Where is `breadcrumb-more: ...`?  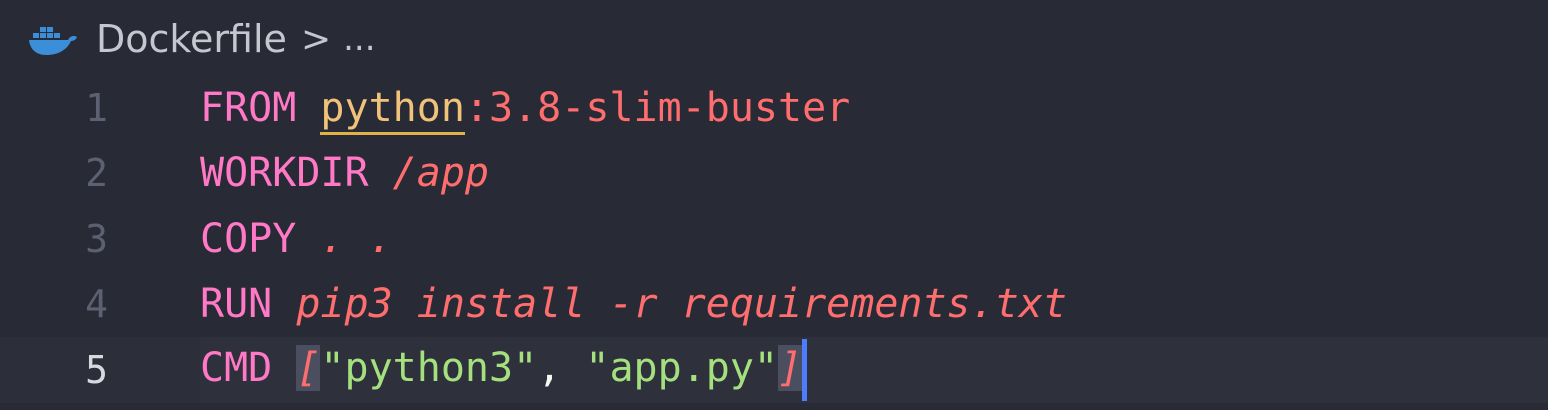 breadcrumb-more: ... is located at coordinates (359, 39).